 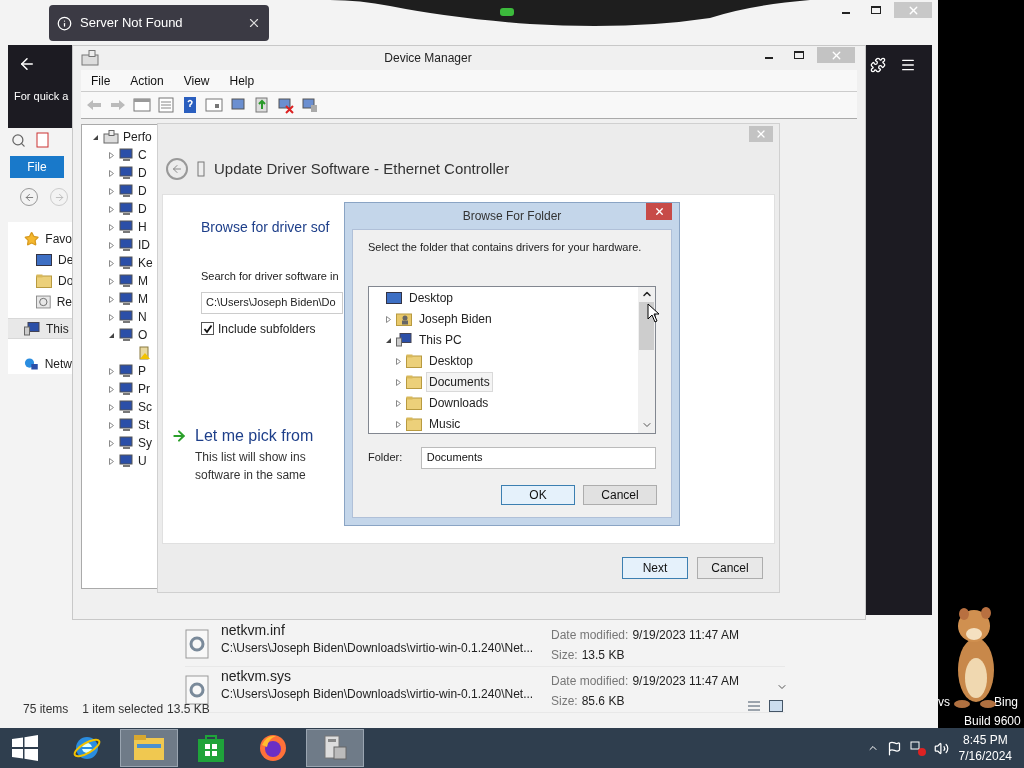 I want to click on nav-item: Do, so click(x=40, y=280).